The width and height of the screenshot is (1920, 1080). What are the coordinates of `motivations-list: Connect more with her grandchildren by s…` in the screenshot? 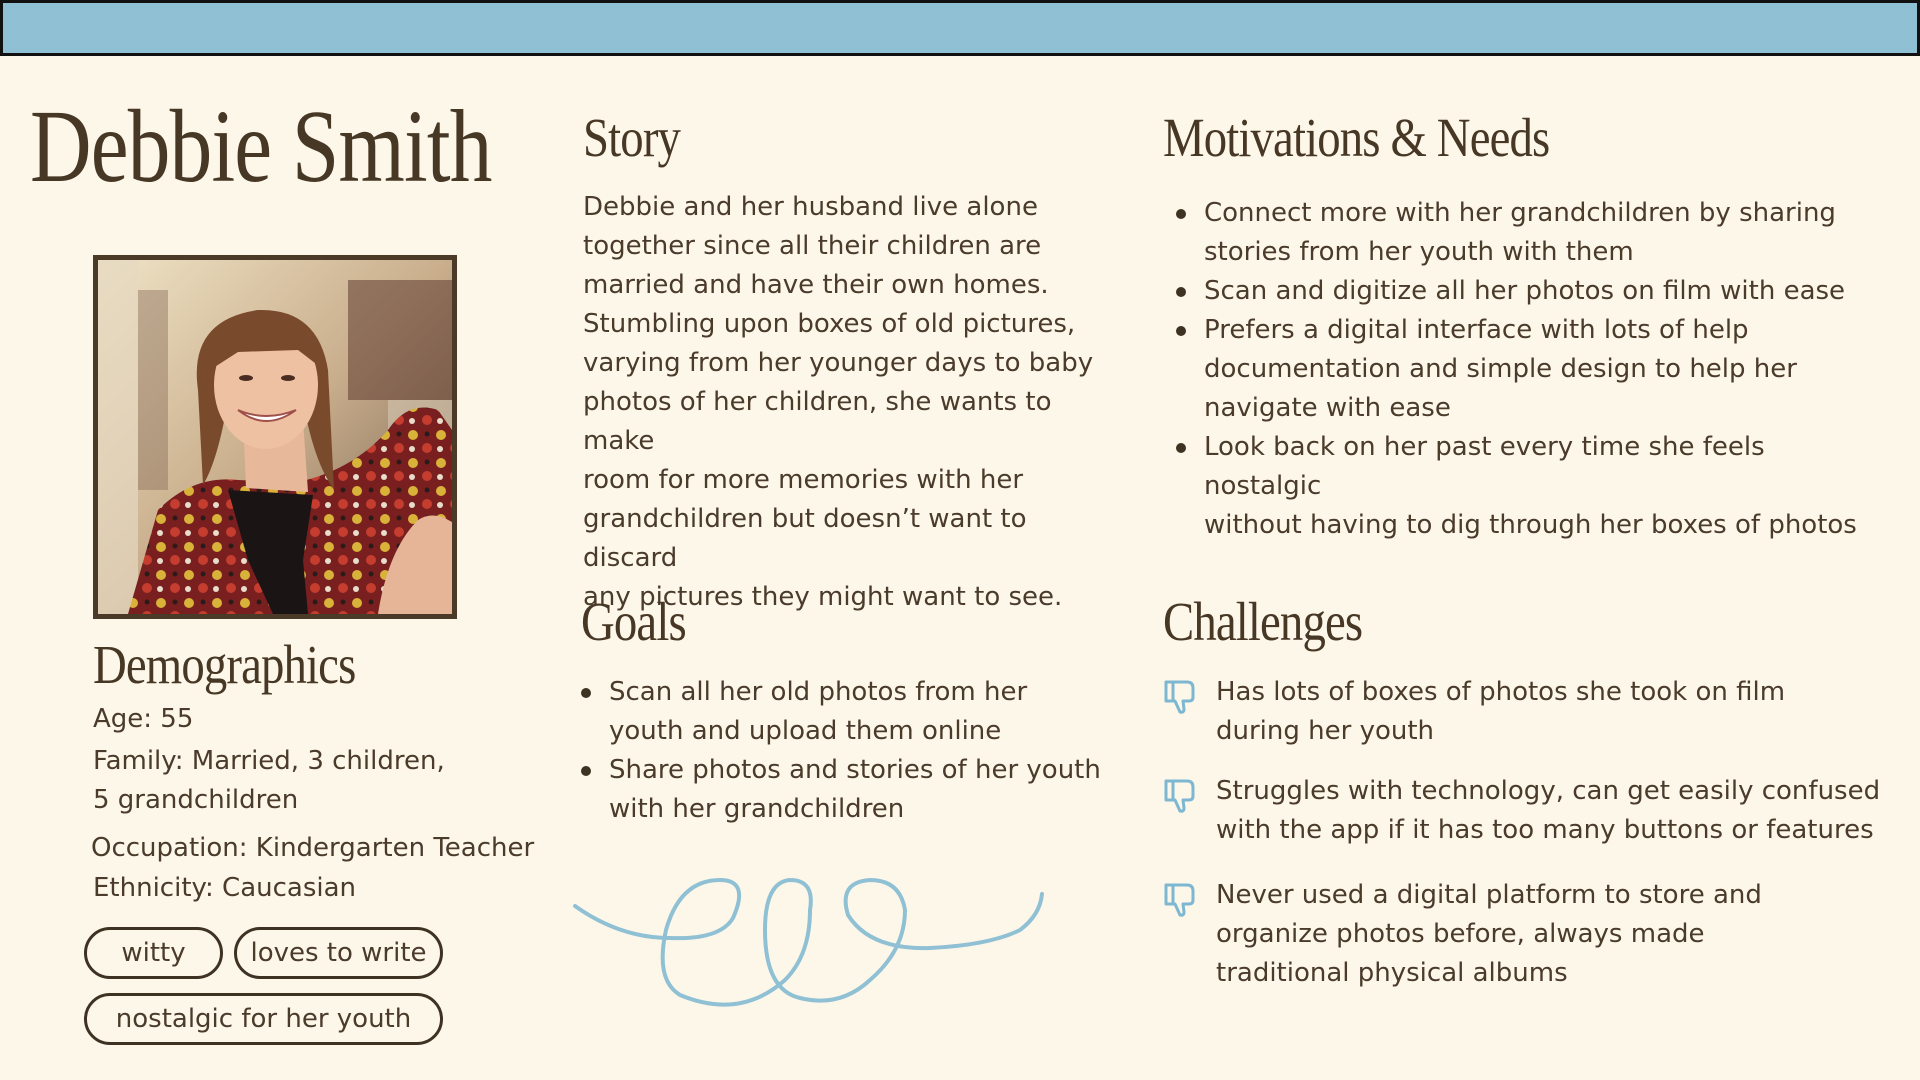 It's located at (1526, 369).